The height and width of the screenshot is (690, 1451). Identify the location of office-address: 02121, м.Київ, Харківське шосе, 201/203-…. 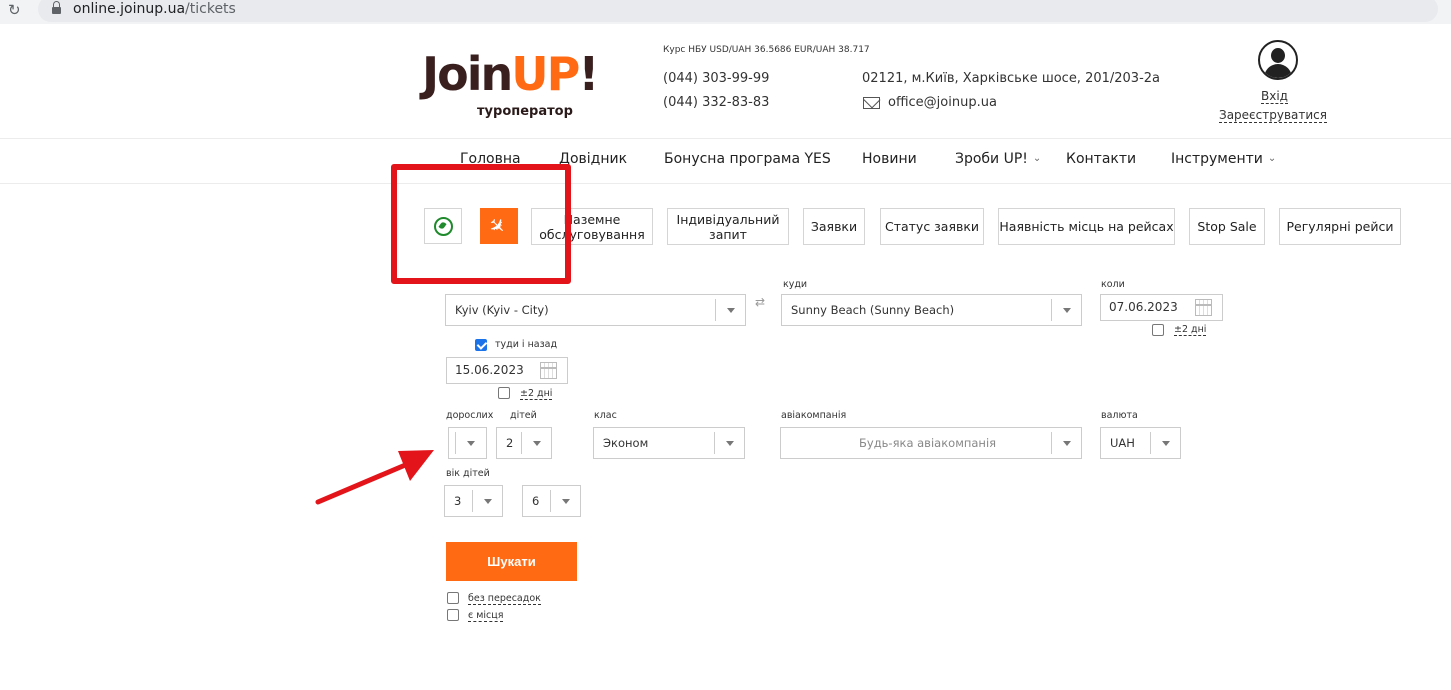
(1011, 78).